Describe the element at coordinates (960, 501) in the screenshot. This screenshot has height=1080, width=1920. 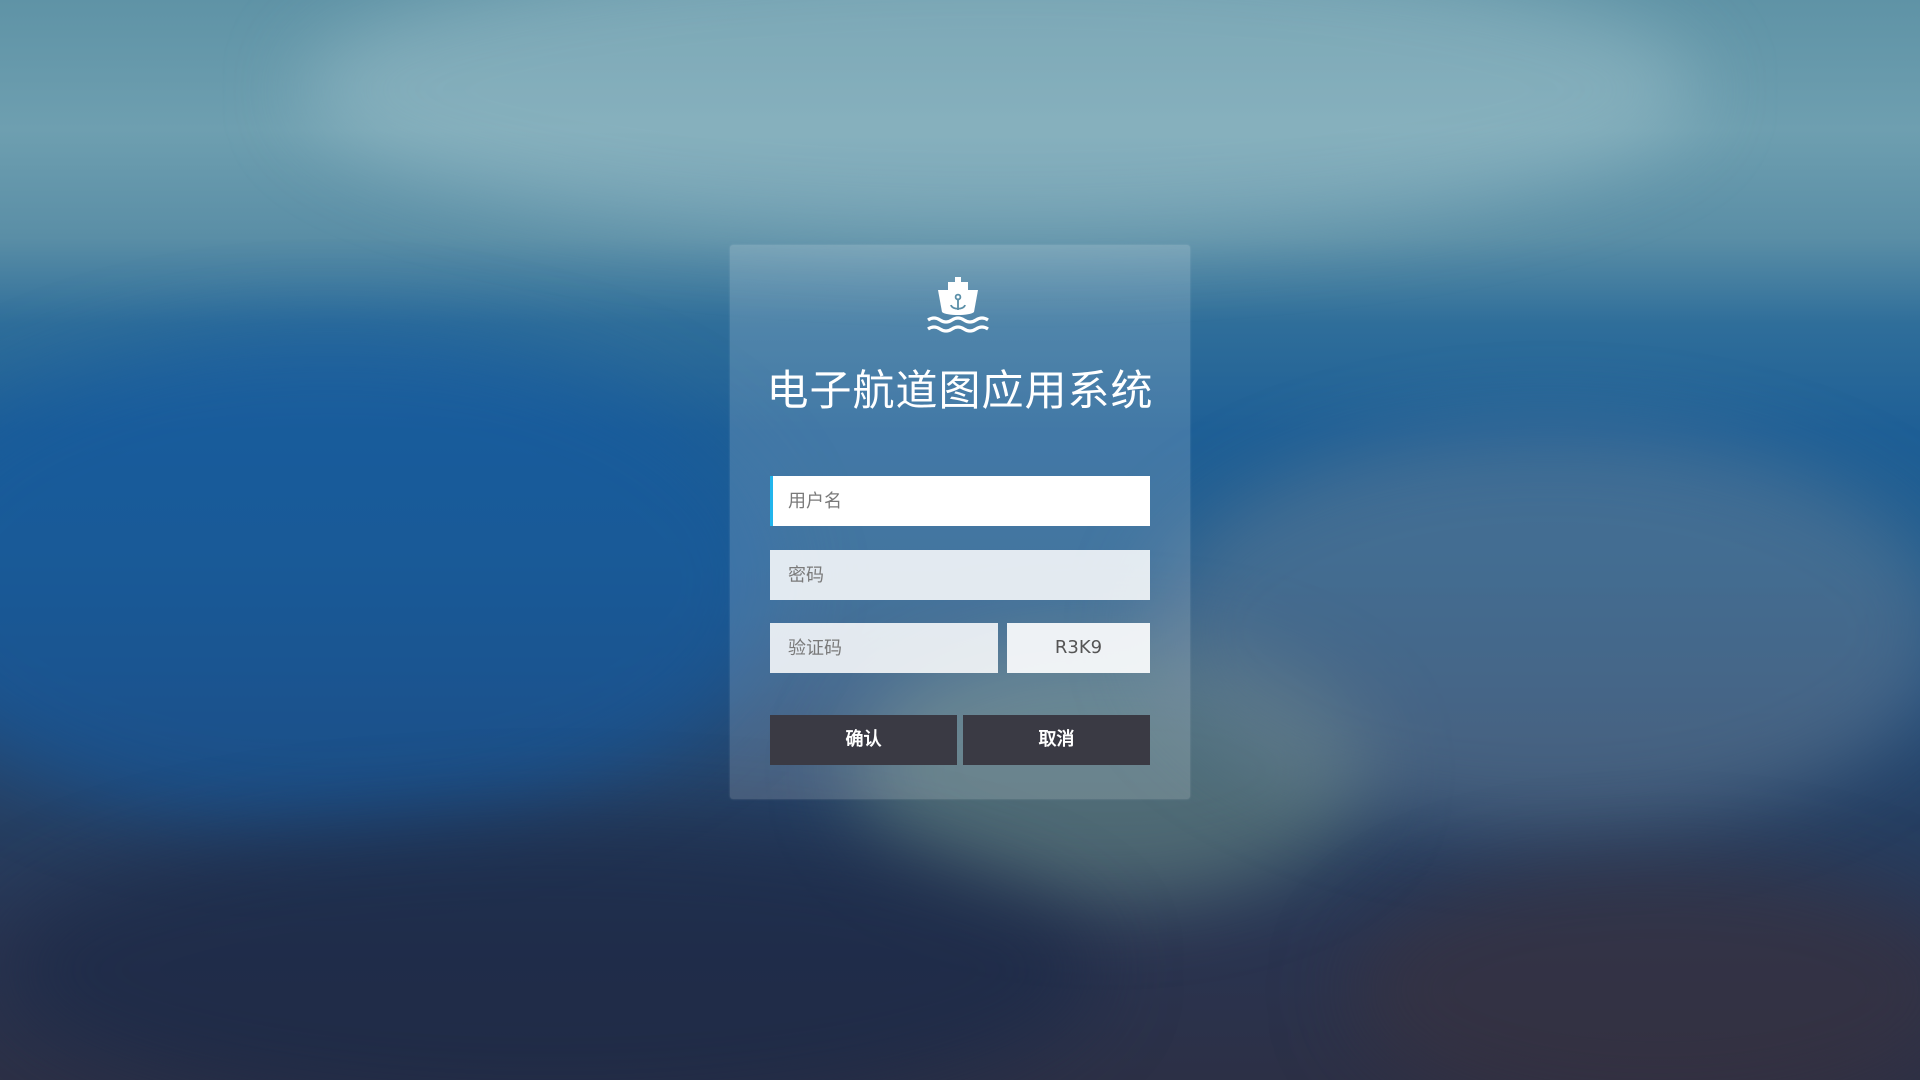
I see `username-input` at that location.